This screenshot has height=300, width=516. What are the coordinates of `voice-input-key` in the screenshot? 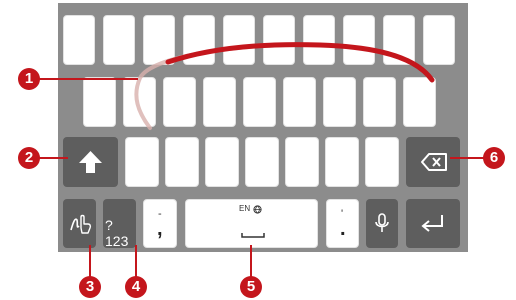 It's located at (382, 223).